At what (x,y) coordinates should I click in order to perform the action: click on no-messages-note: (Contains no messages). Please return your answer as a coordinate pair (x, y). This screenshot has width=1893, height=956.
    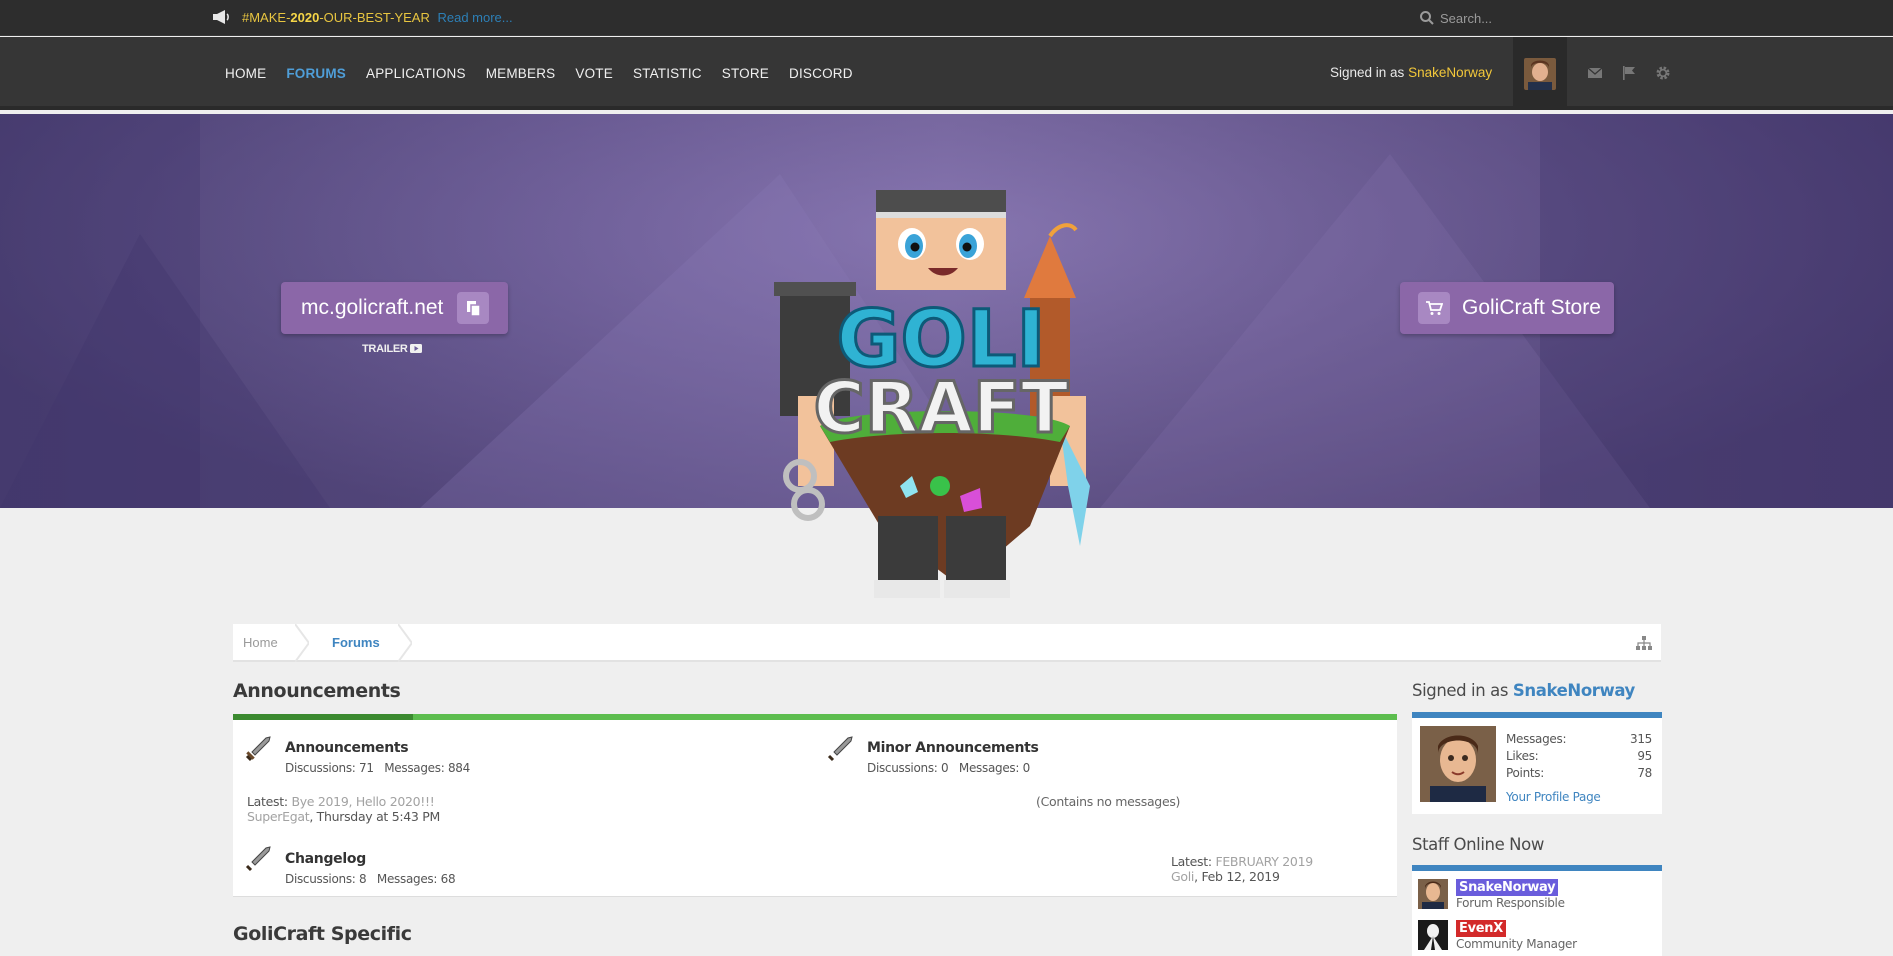
    Looking at the image, I should click on (1108, 801).